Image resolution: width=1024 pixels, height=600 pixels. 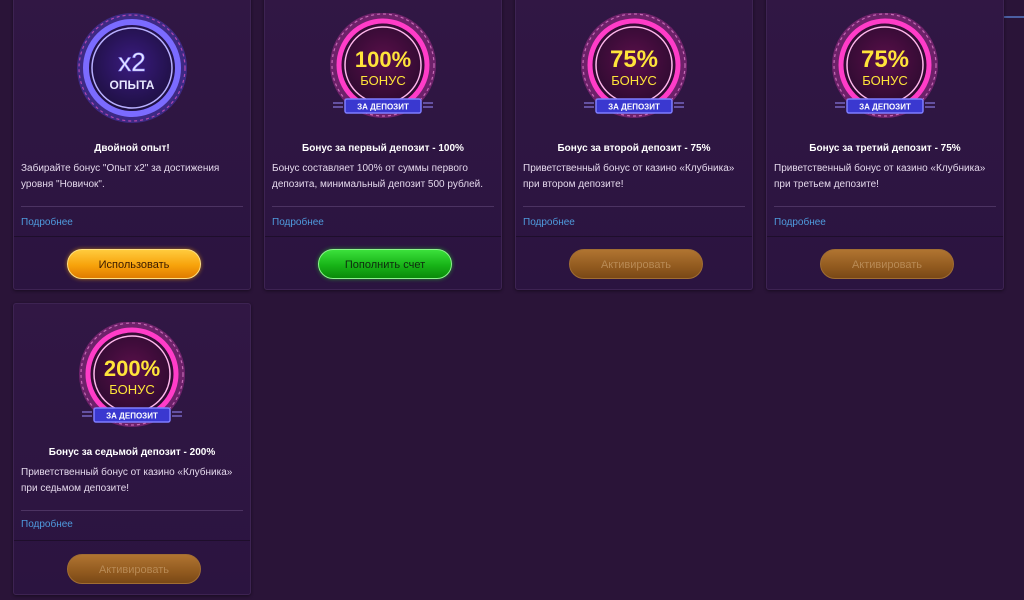 I want to click on desc-line: Бонус составляет 100% от суммы первого, so click(x=370, y=168).